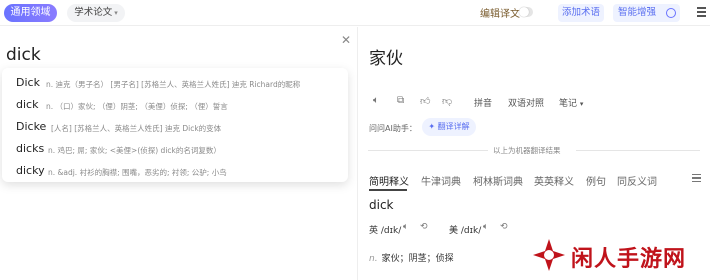 The image size is (710, 280). What do you see at coordinates (527, 150) in the screenshot?
I see `machine-translation-note: 以上为机器翻译结果` at bounding box center [527, 150].